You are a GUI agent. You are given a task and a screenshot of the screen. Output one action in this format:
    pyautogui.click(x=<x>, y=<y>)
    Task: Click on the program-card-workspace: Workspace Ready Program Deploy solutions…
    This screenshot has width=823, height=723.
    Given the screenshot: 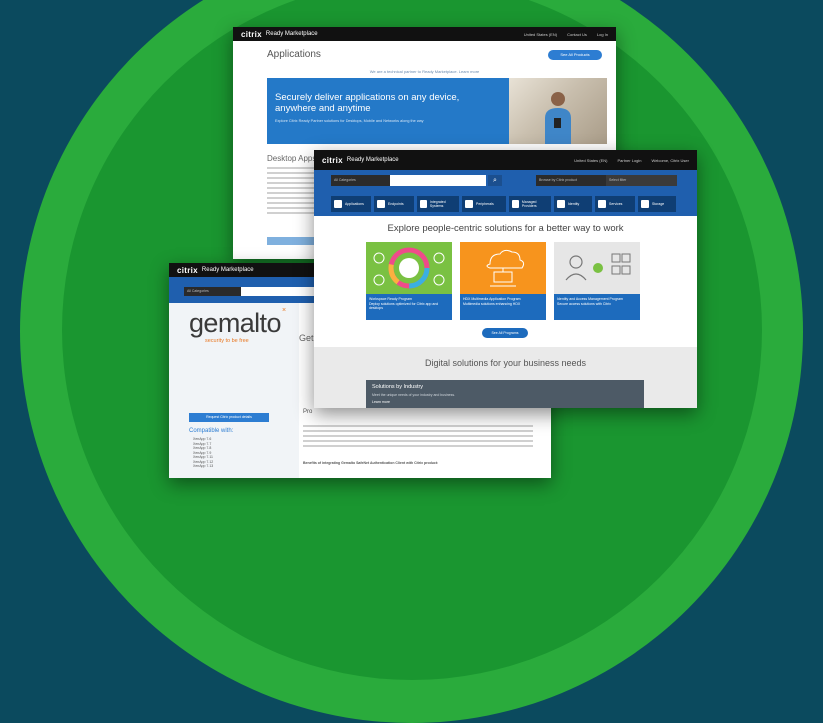 What is the action you would take?
    pyautogui.click(x=409, y=281)
    